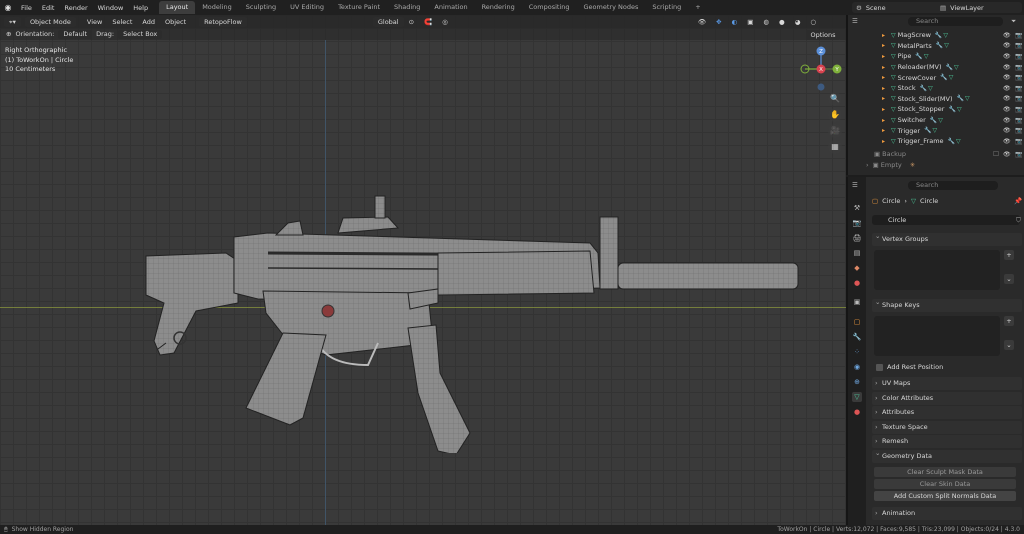 Image resolution: width=1024 pixels, height=534 pixels. Describe the element at coordinates (947, 441) in the screenshot. I see `remesh-panel: Remesh` at that location.